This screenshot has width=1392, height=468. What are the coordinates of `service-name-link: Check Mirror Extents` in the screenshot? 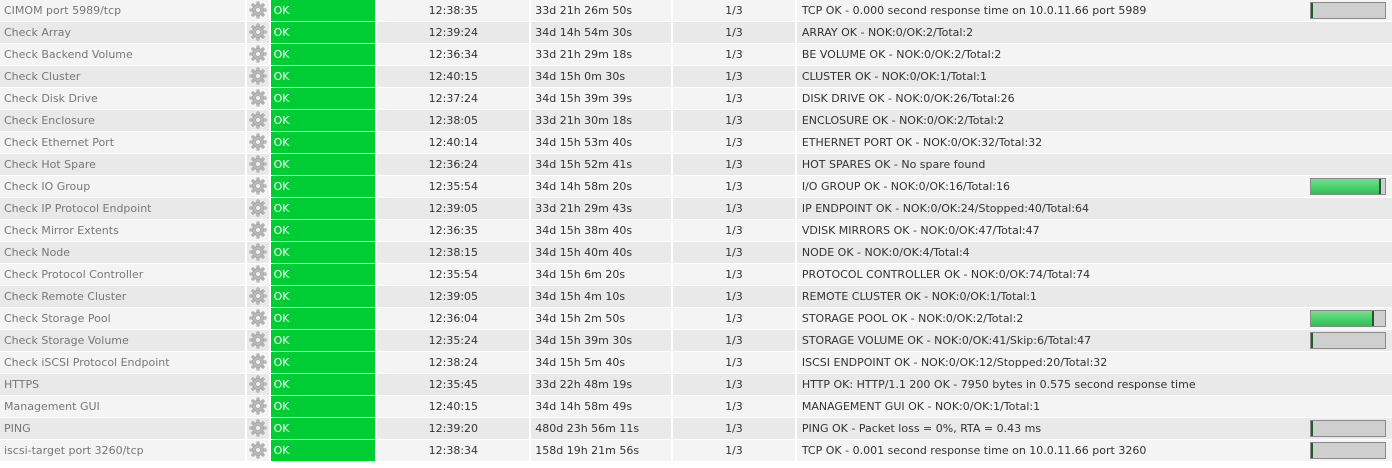 It's located at (122, 230).